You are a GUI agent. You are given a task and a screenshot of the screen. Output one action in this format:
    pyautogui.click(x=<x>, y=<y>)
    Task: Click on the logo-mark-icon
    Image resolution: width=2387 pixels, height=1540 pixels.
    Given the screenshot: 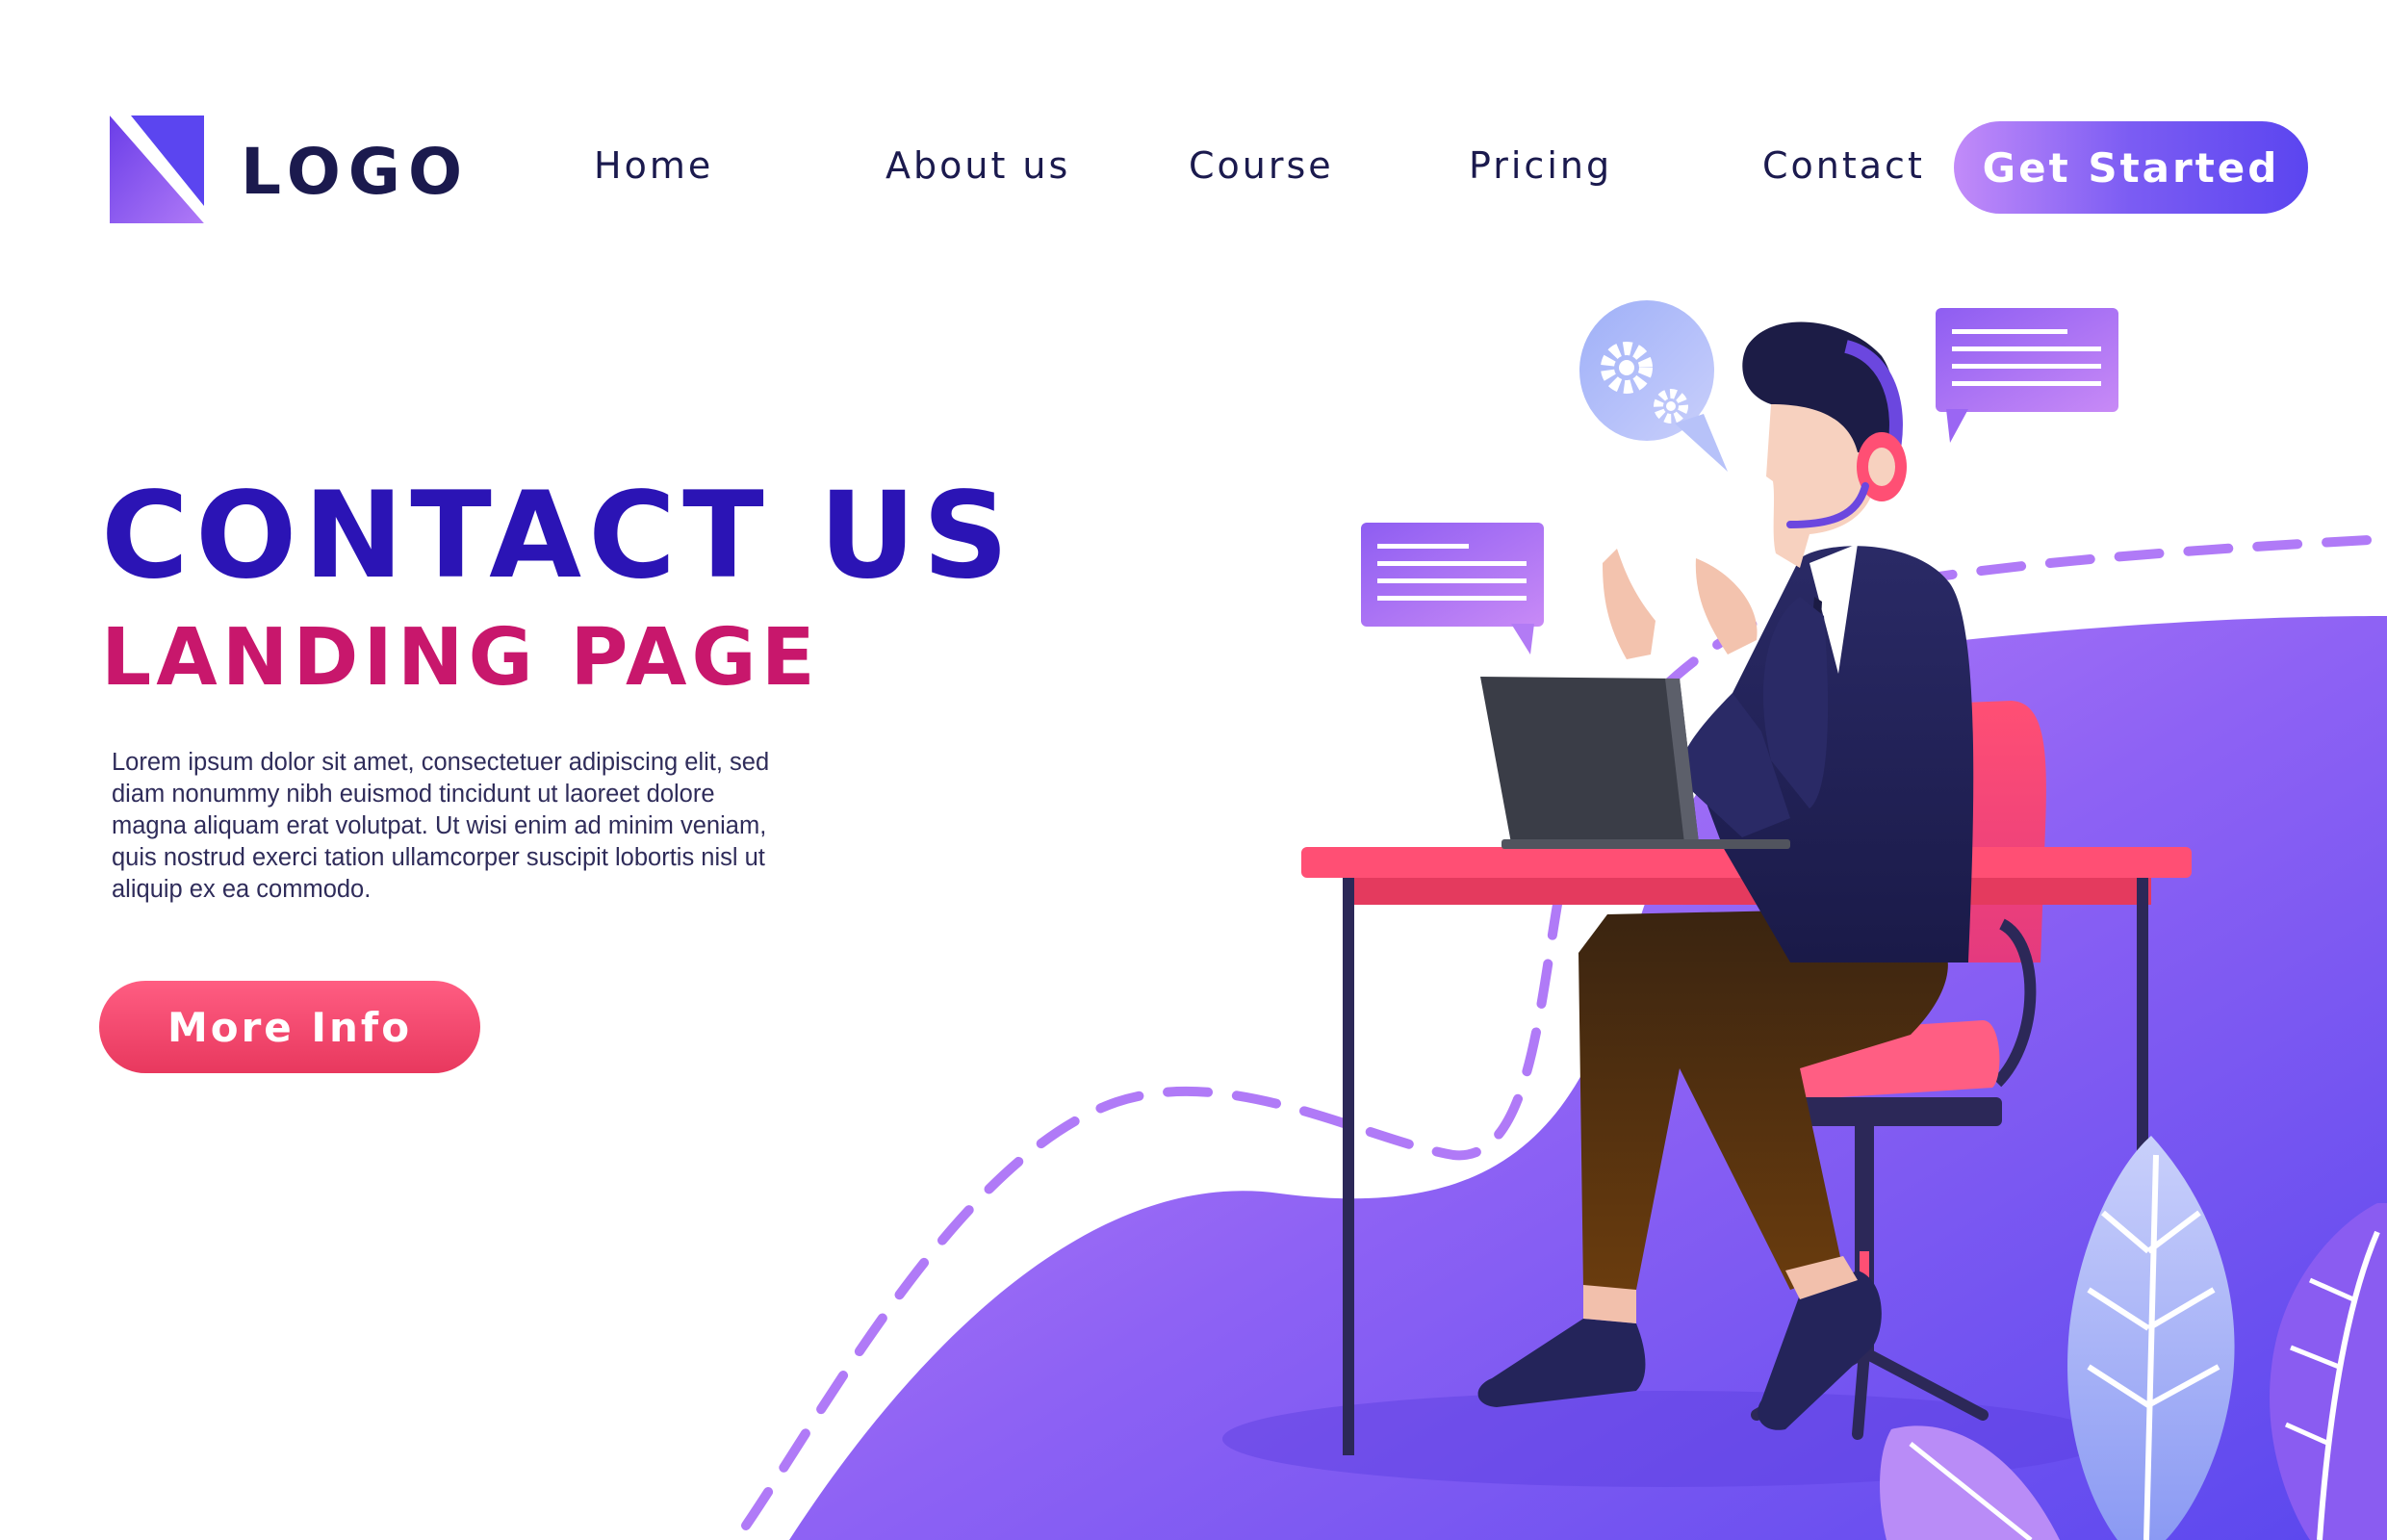 What is the action you would take?
    pyautogui.click(x=157, y=169)
    